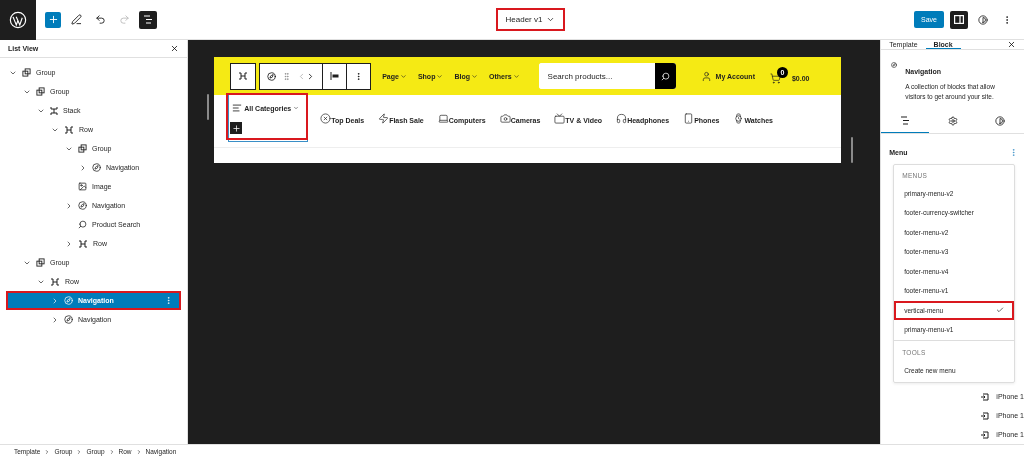 The width and height of the screenshot is (1024, 458). Describe the element at coordinates (689, 118) in the screenshot. I see `phone-icon` at that location.